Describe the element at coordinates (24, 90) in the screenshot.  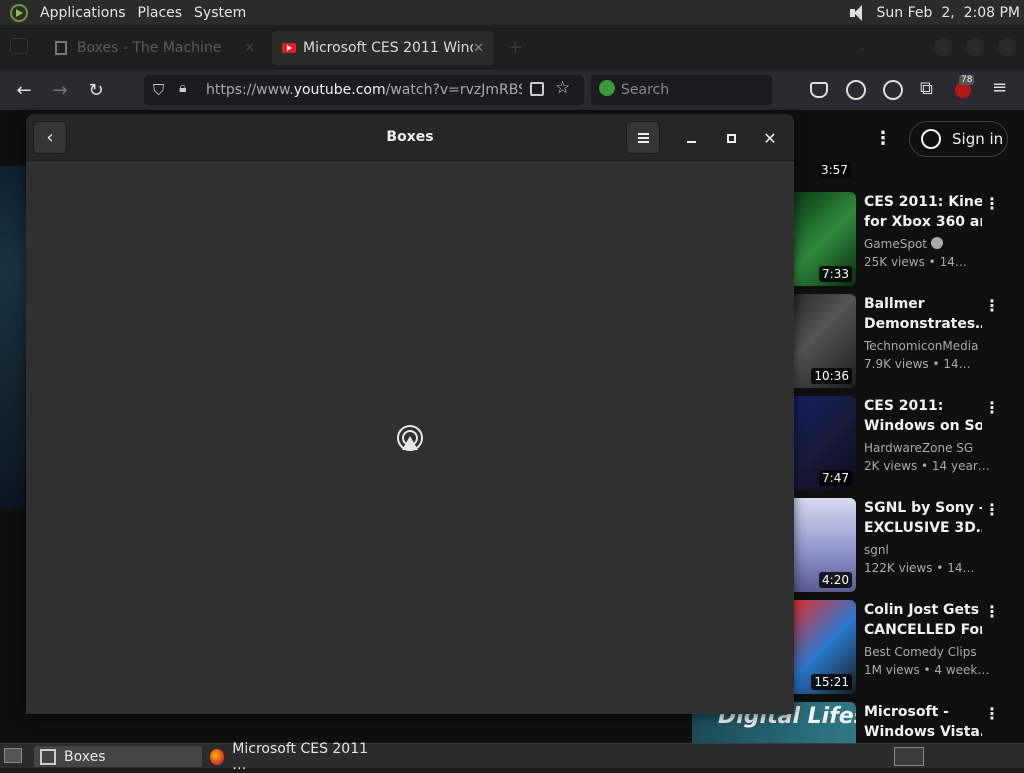
I see `back-arrow-icon: ←` at that location.